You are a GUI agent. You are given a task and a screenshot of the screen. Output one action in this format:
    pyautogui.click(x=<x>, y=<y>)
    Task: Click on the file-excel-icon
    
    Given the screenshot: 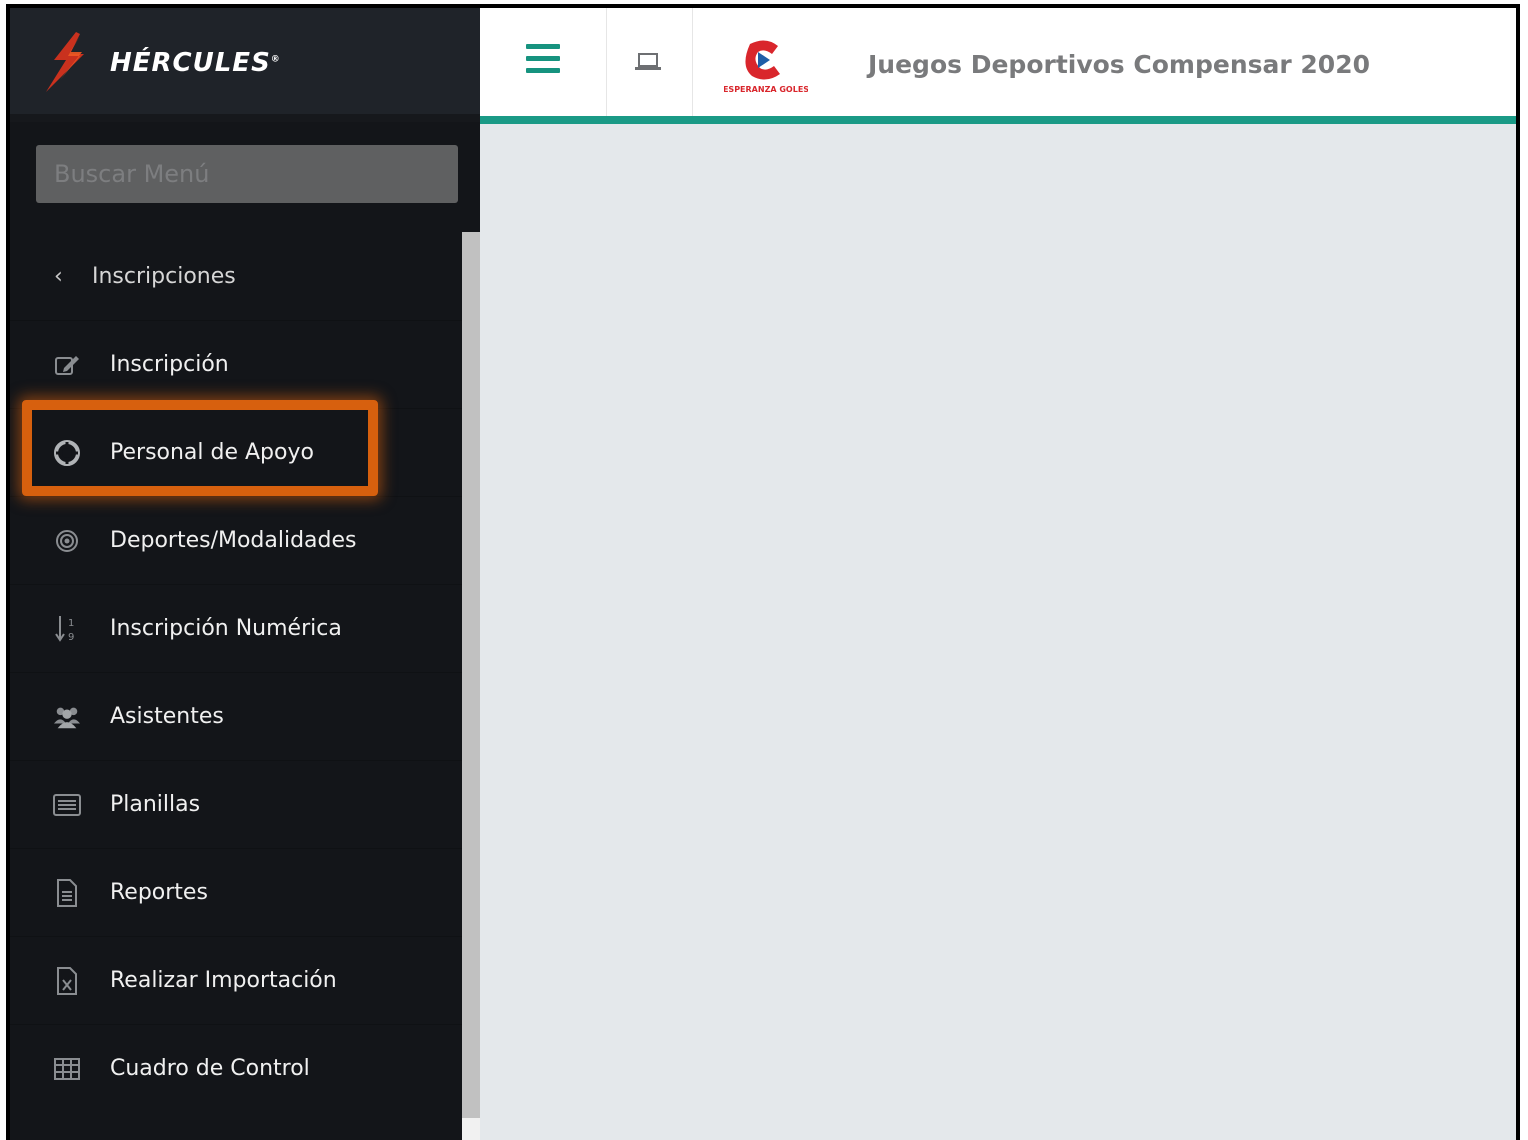 What is the action you would take?
    pyautogui.click(x=67, y=980)
    